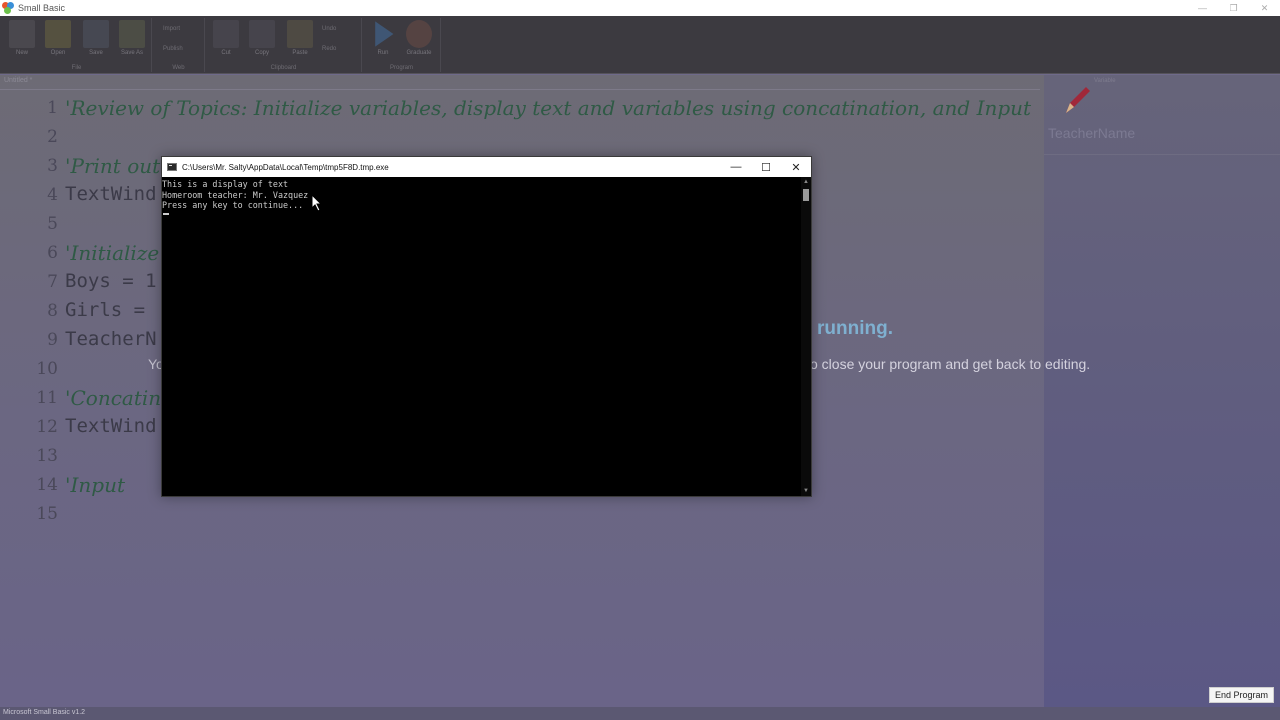 This screenshot has width=1280, height=720. Describe the element at coordinates (52, 311) in the screenshot. I see `line-number: 8` at that location.